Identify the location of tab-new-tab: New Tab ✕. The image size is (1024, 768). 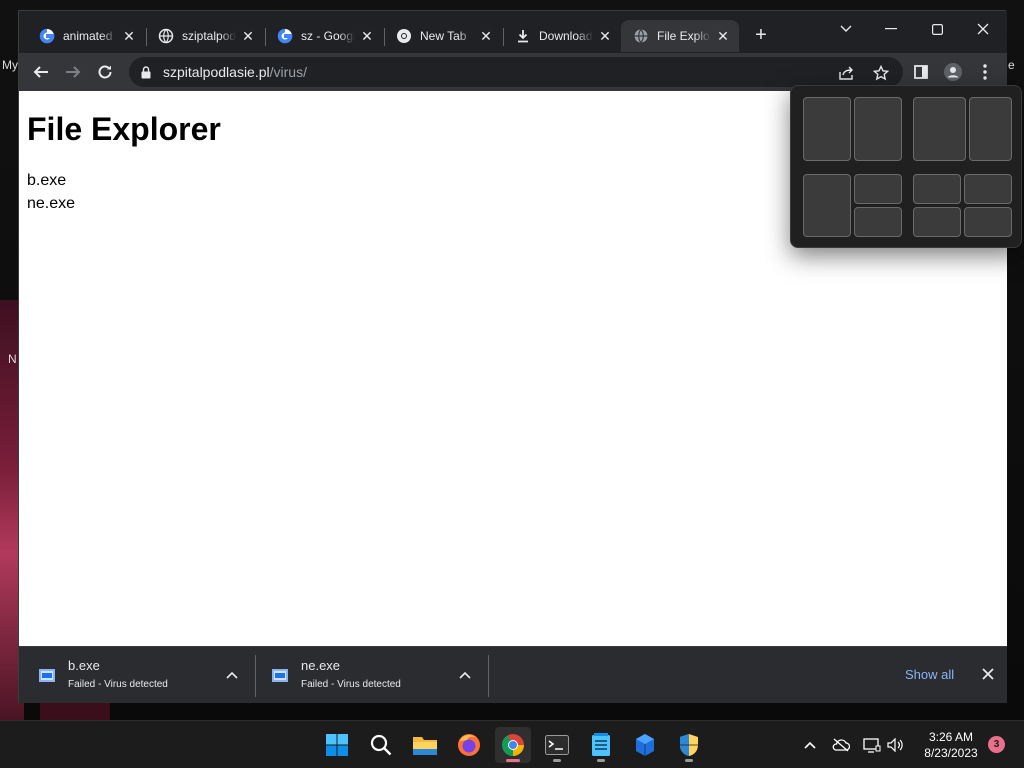
(443, 36).